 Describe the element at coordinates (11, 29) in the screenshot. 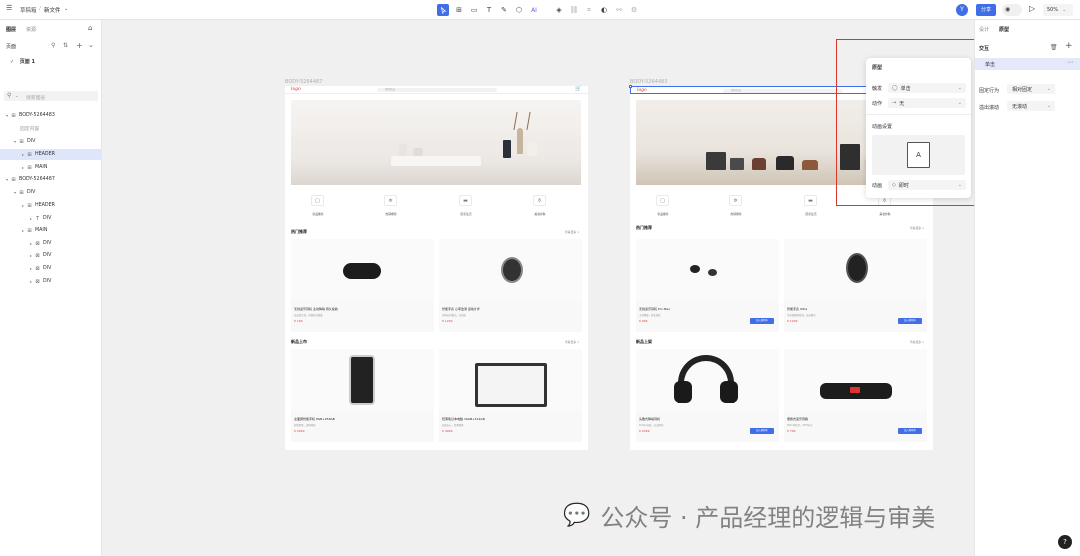

I see `tab-layers: 图层` at that location.